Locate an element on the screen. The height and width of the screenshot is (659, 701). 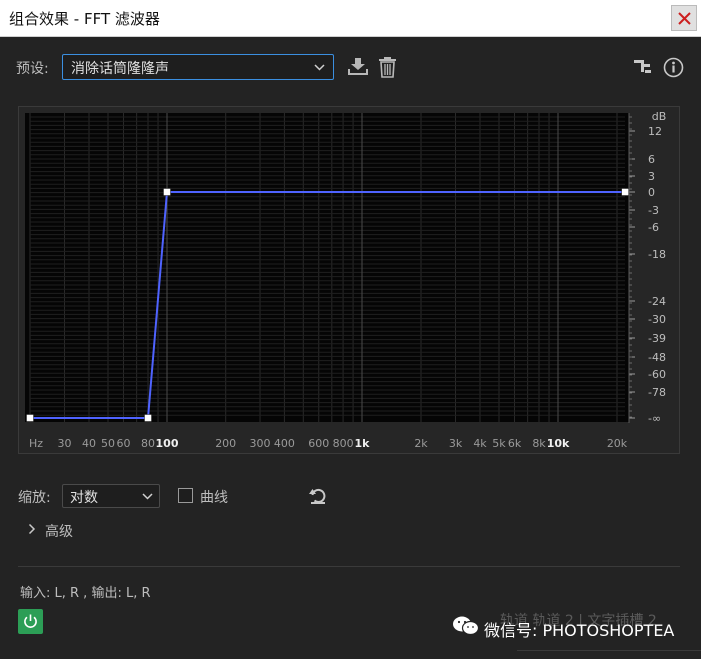
scale-dropdown: 对数 is located at coordinates (111, 496).